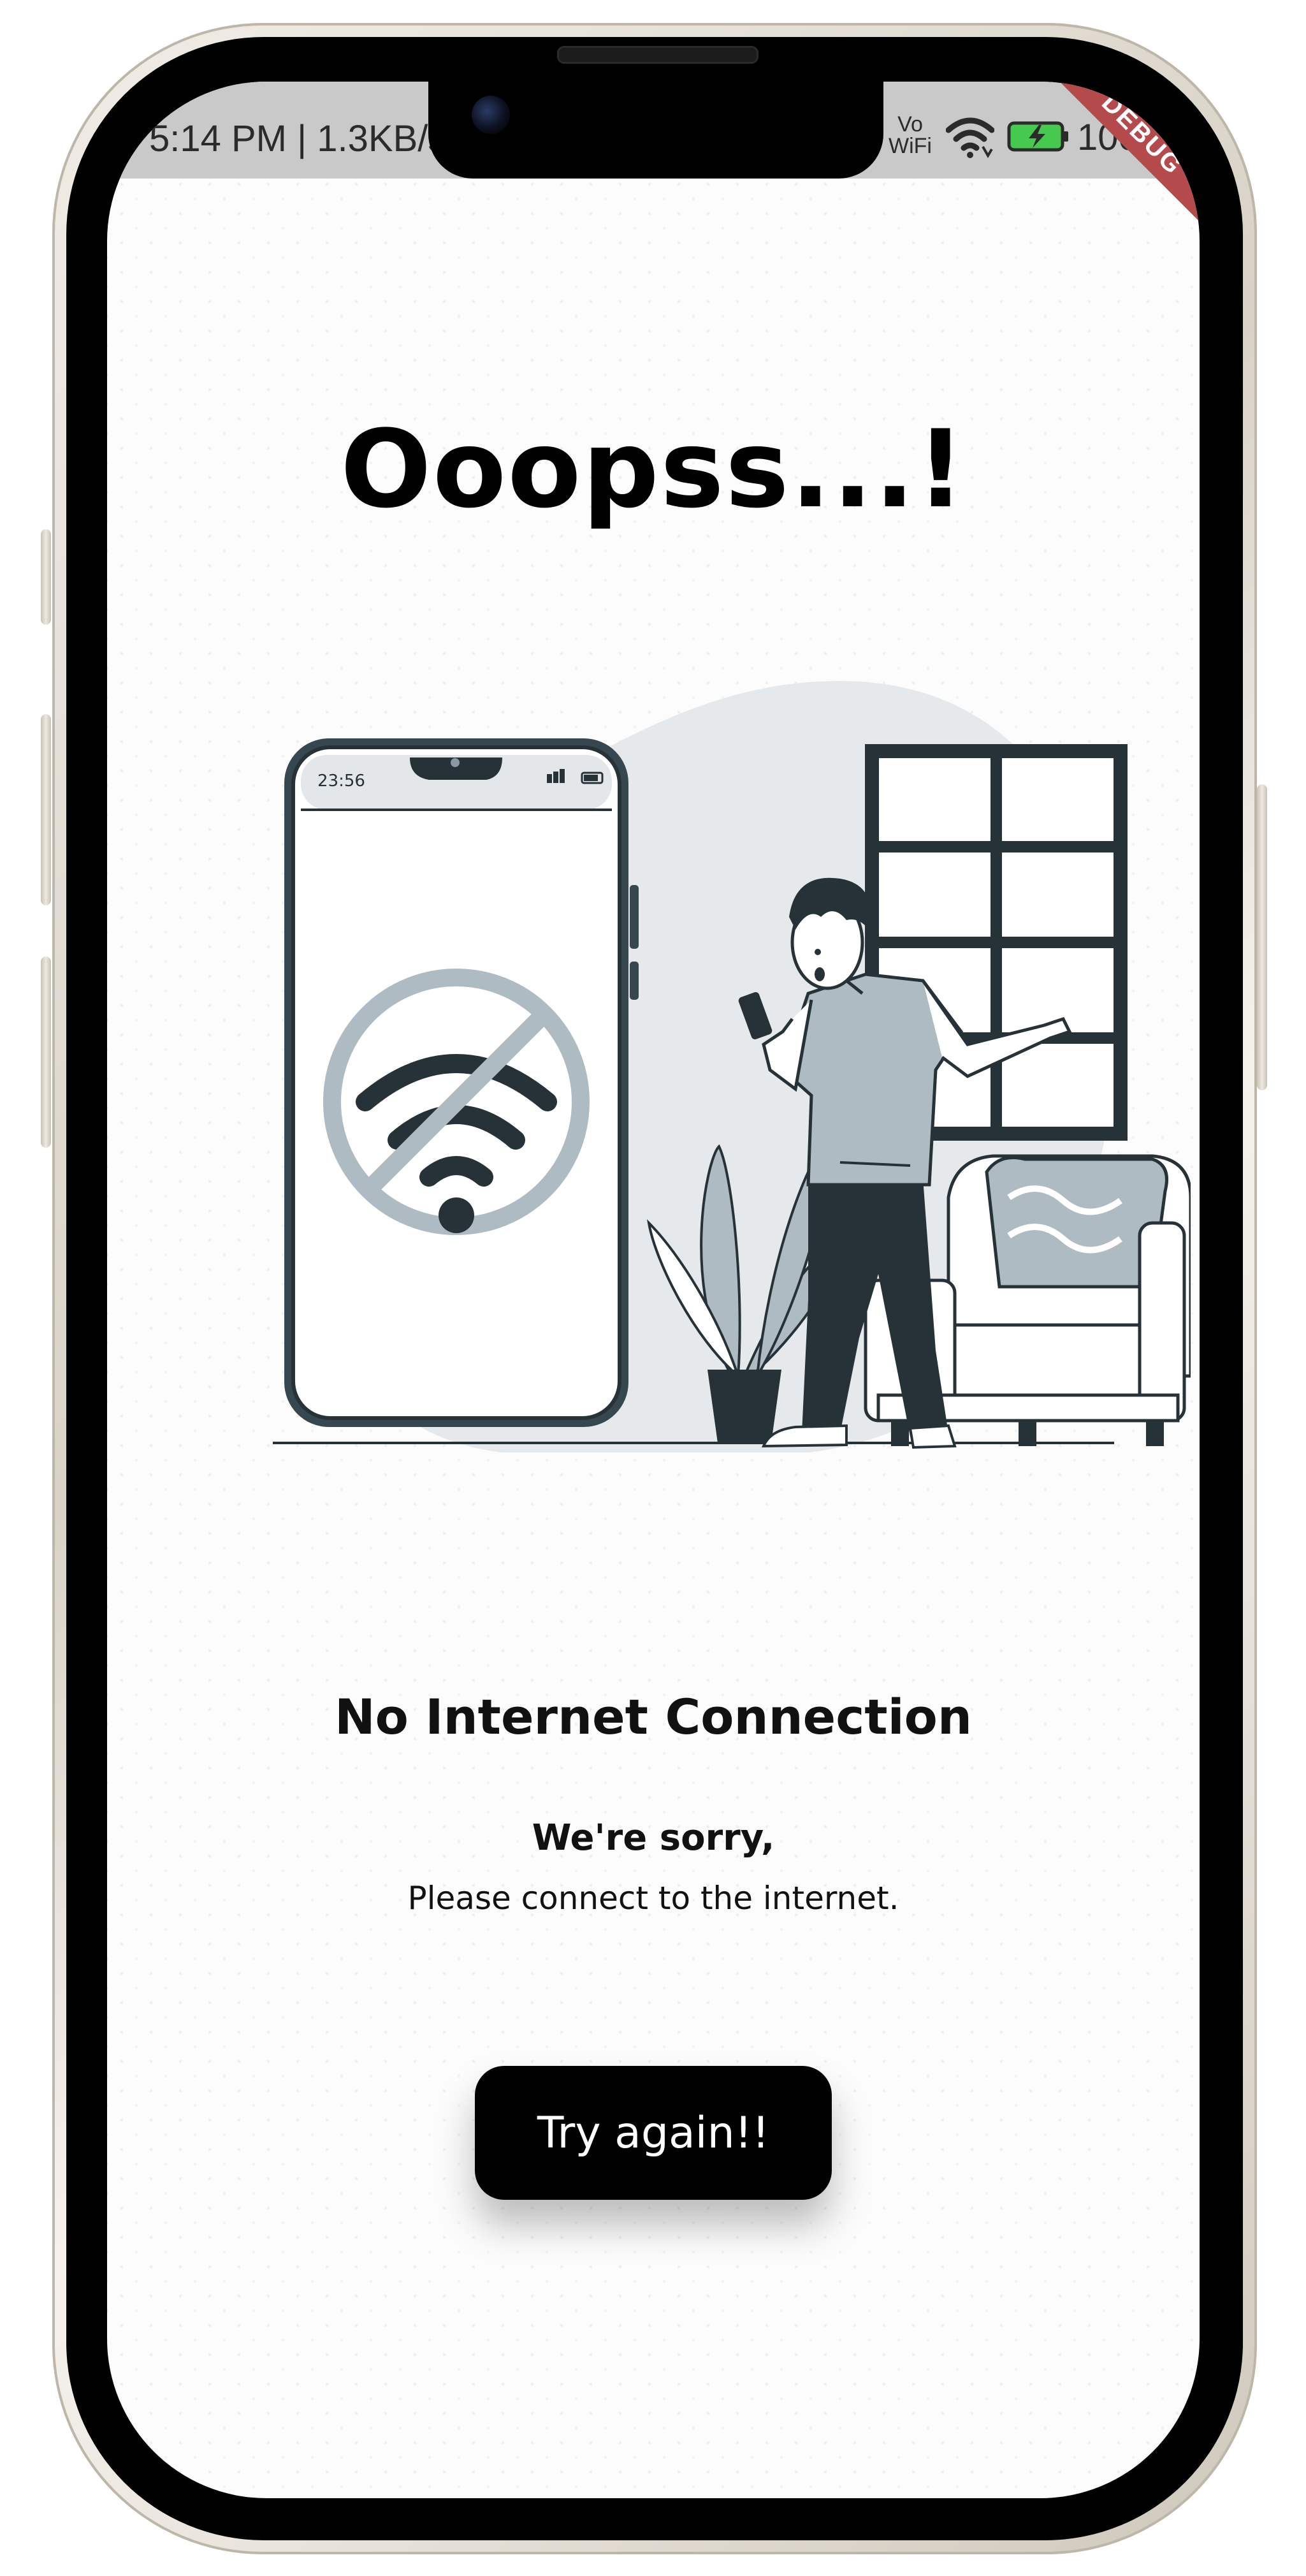 The height and width of the screenshot is (2576, 1306). What do you see at coordinates (653, 1838) in the screenshot?
I see `error-message-apology: We're sorry,` at bounding box center [653, 1838].